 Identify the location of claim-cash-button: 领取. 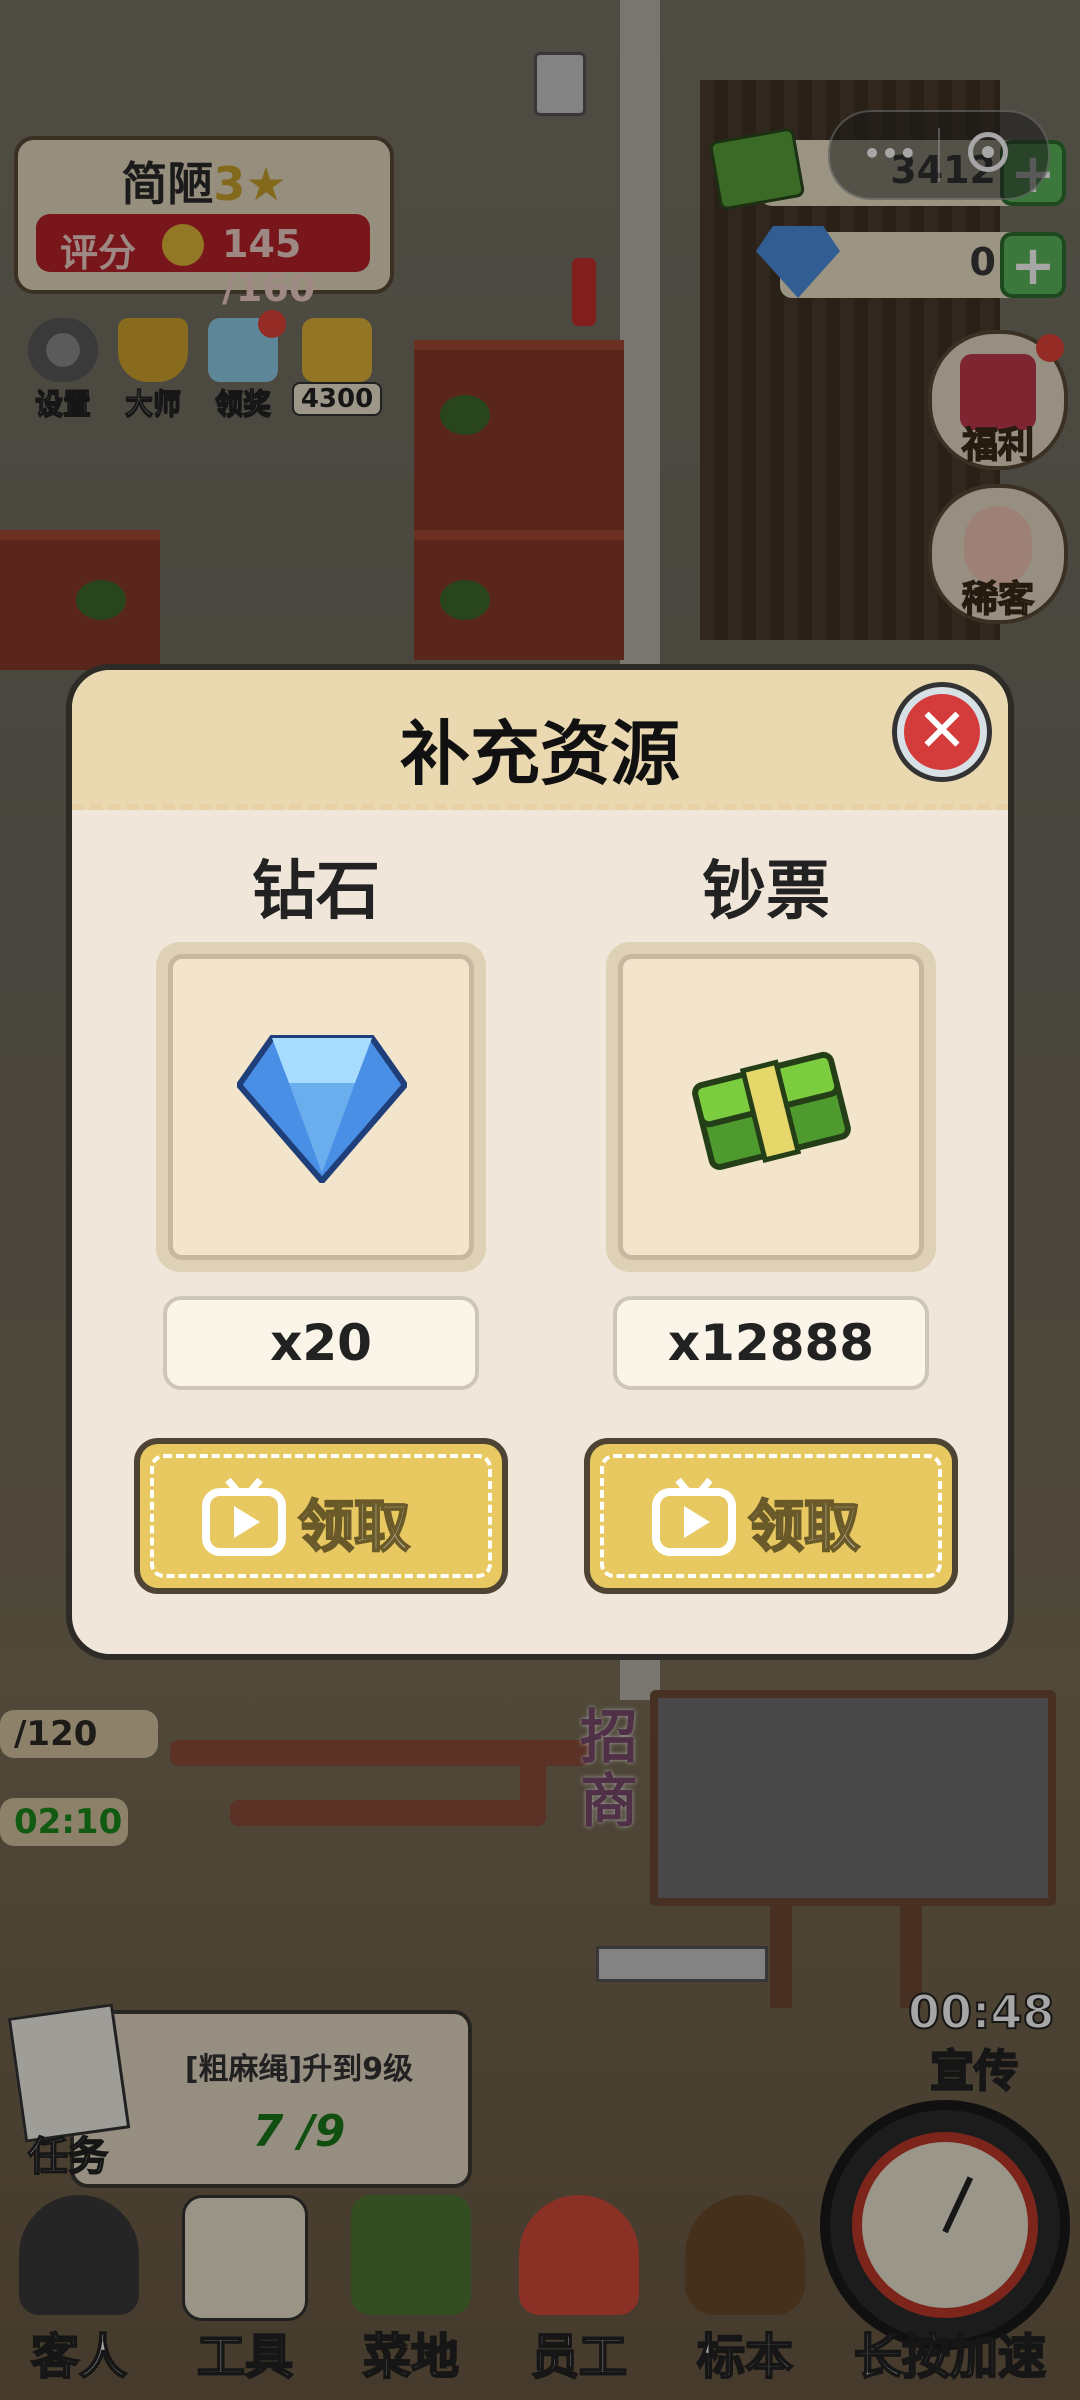
(771, 1516).